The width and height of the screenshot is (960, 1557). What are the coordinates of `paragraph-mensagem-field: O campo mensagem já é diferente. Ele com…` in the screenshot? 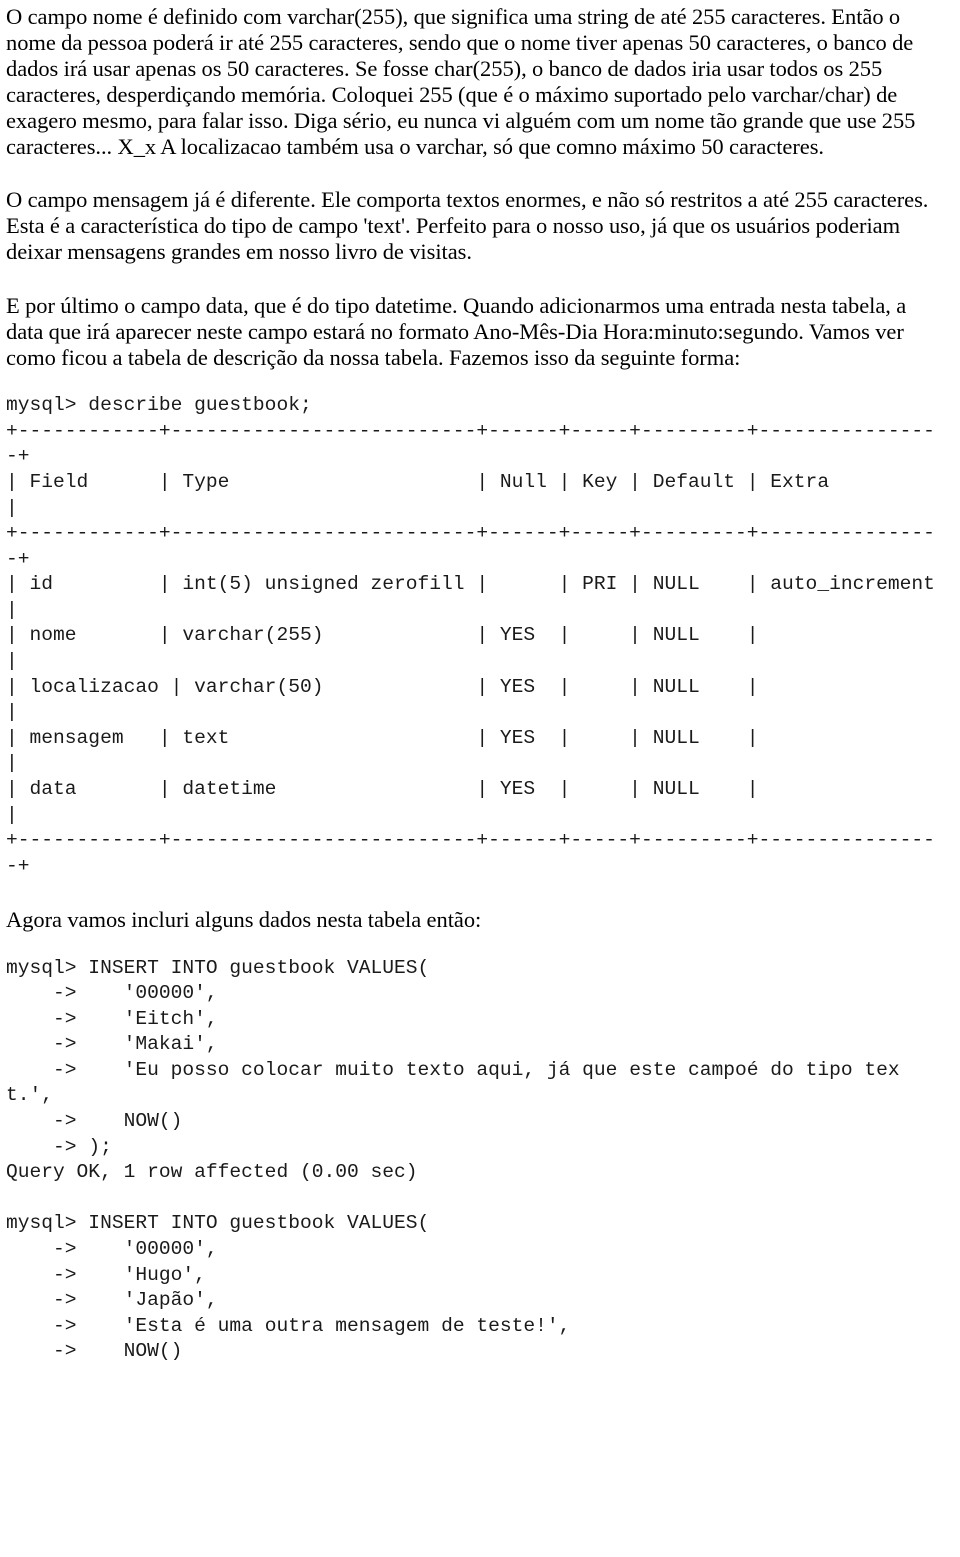 It's located at (470, 225).